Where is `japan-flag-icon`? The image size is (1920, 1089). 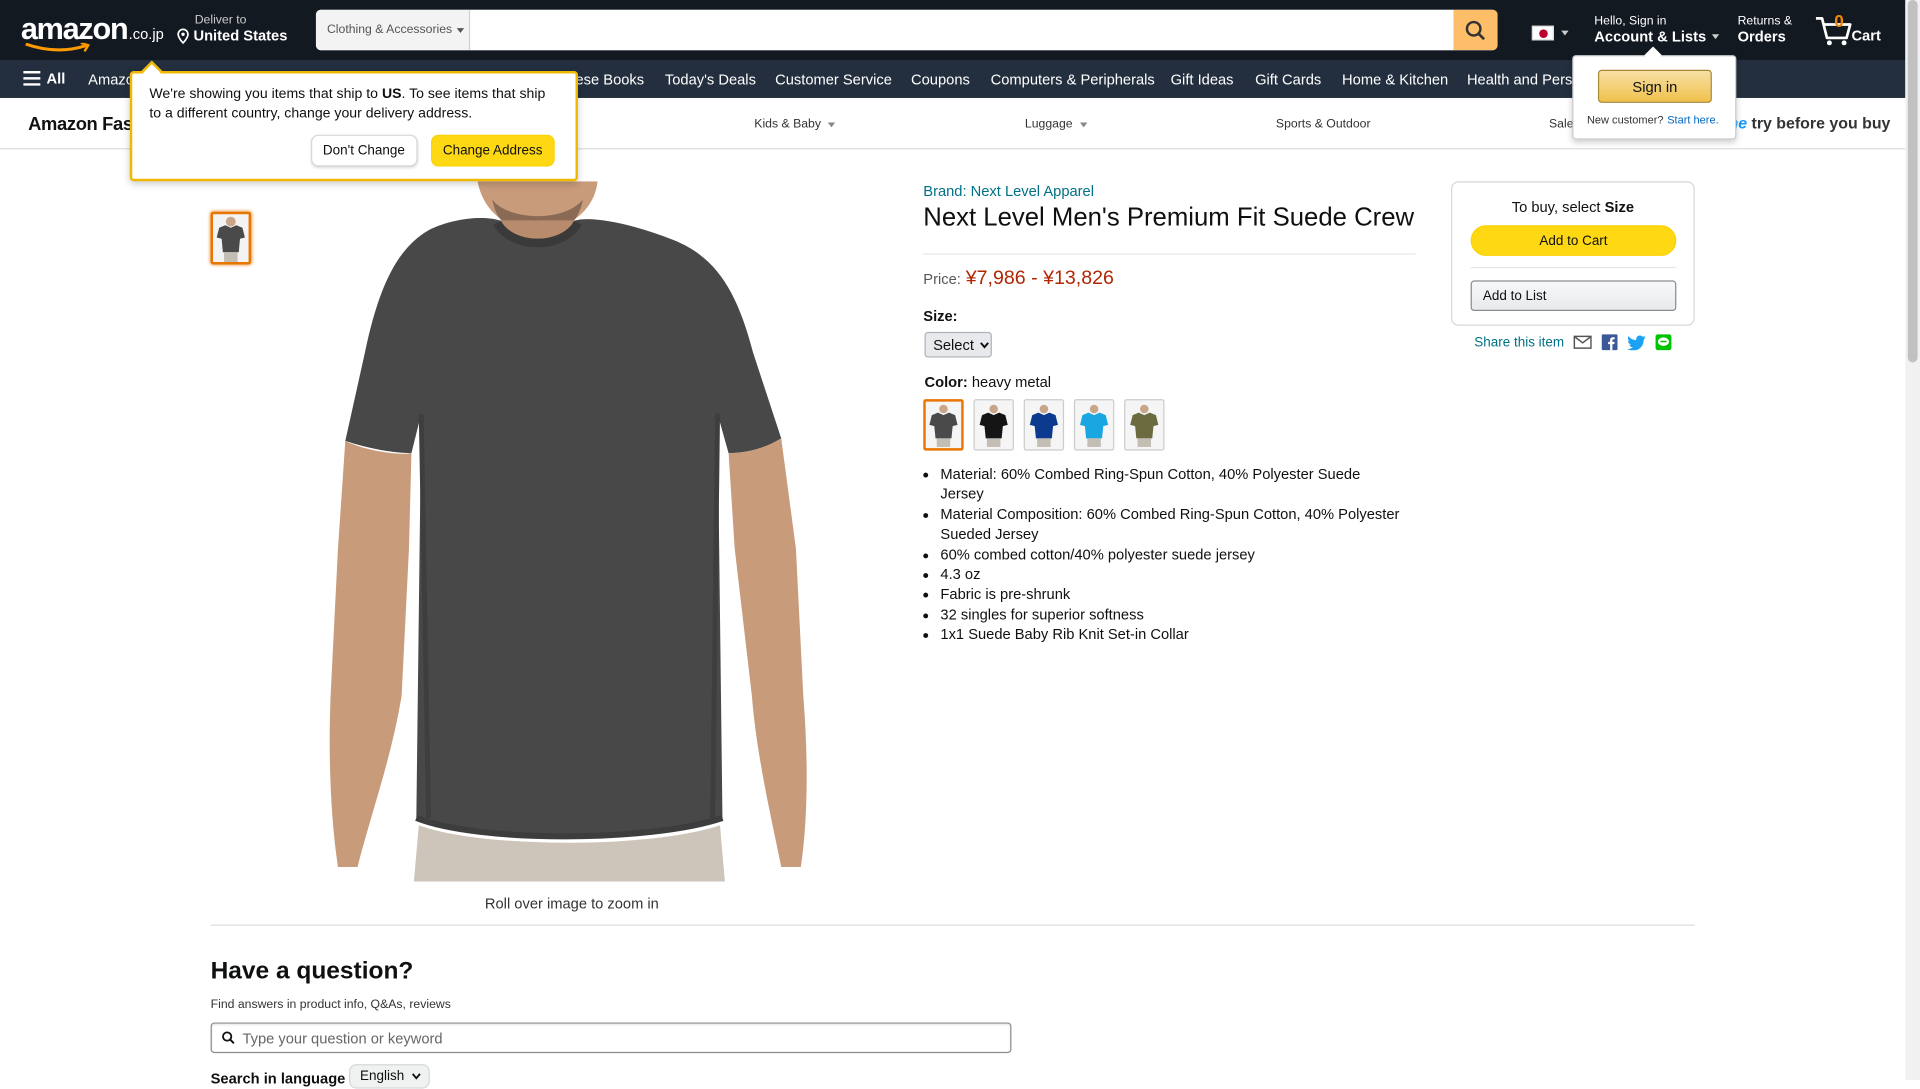
japan-flag-icon is located at coordinates (1542, 33).